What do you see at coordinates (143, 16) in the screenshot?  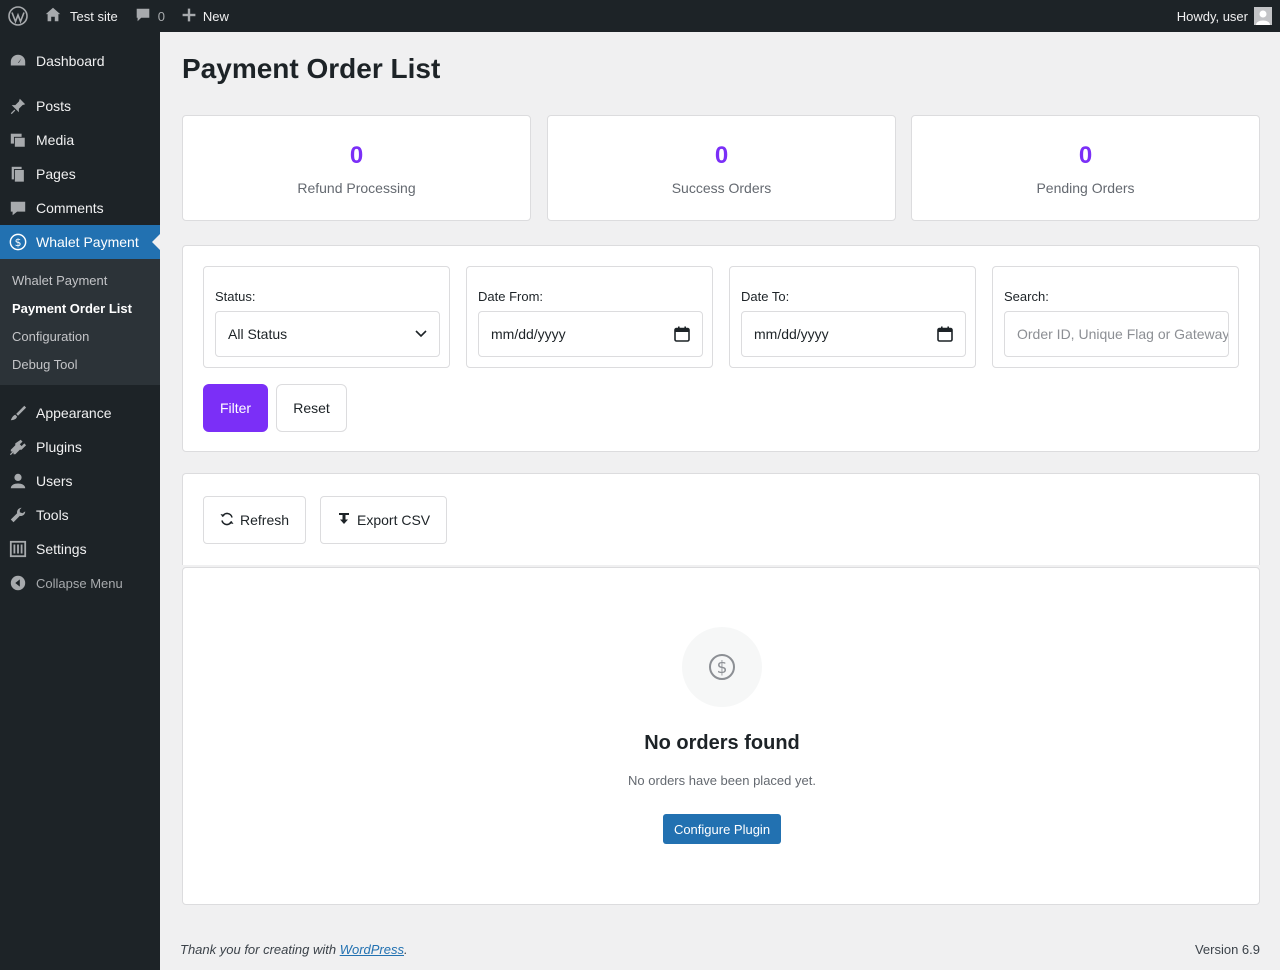 I see `comment-bubble-icon` at bounding box center [143, 16].